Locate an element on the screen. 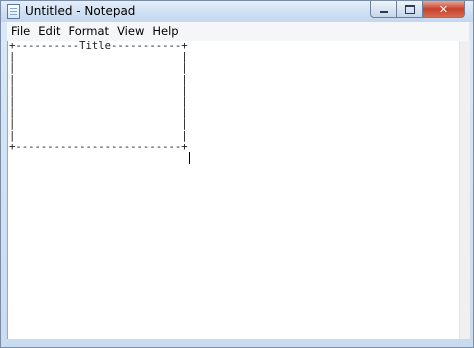  maximize-icon is located at coordinates (409, 9).